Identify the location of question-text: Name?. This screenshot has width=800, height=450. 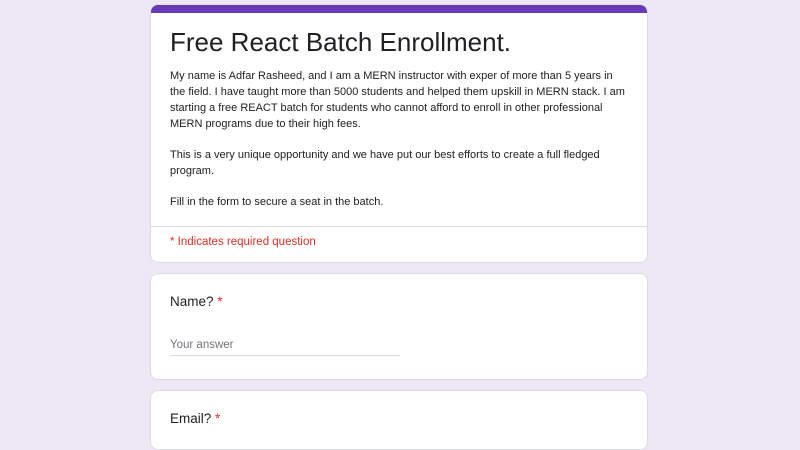
(192, 301).